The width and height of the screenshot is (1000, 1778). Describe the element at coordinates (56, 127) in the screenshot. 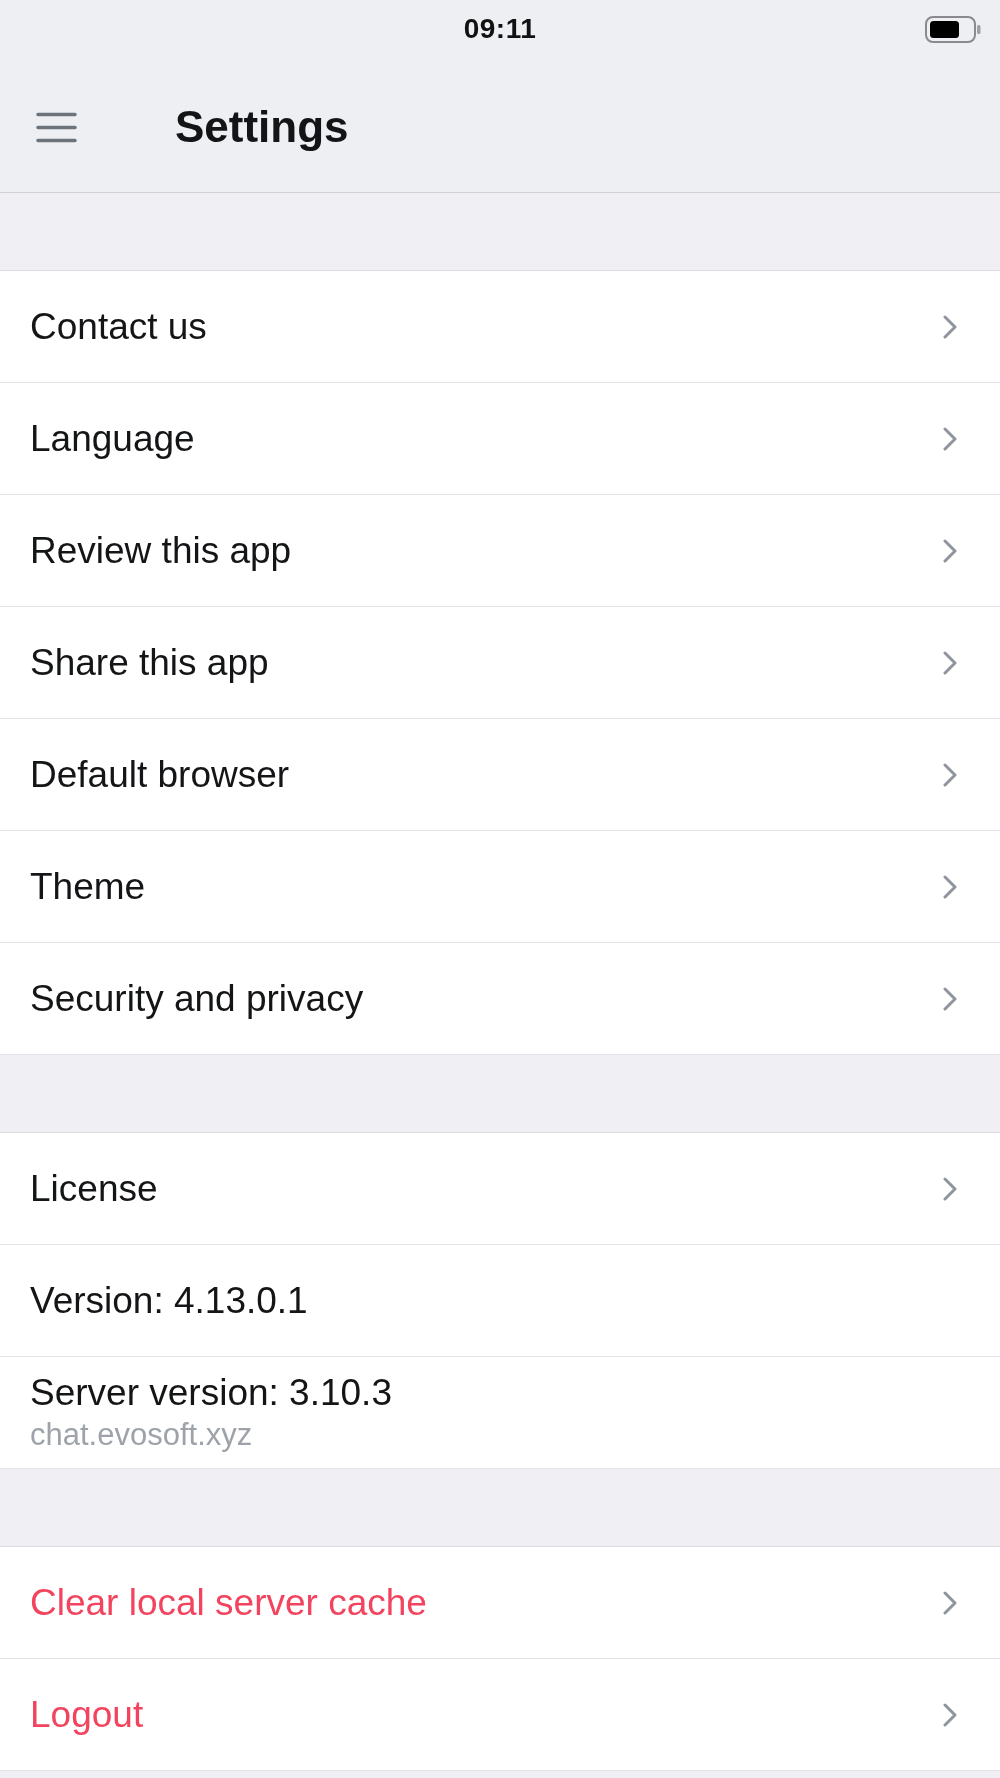

I see `menu-icon` at that location.